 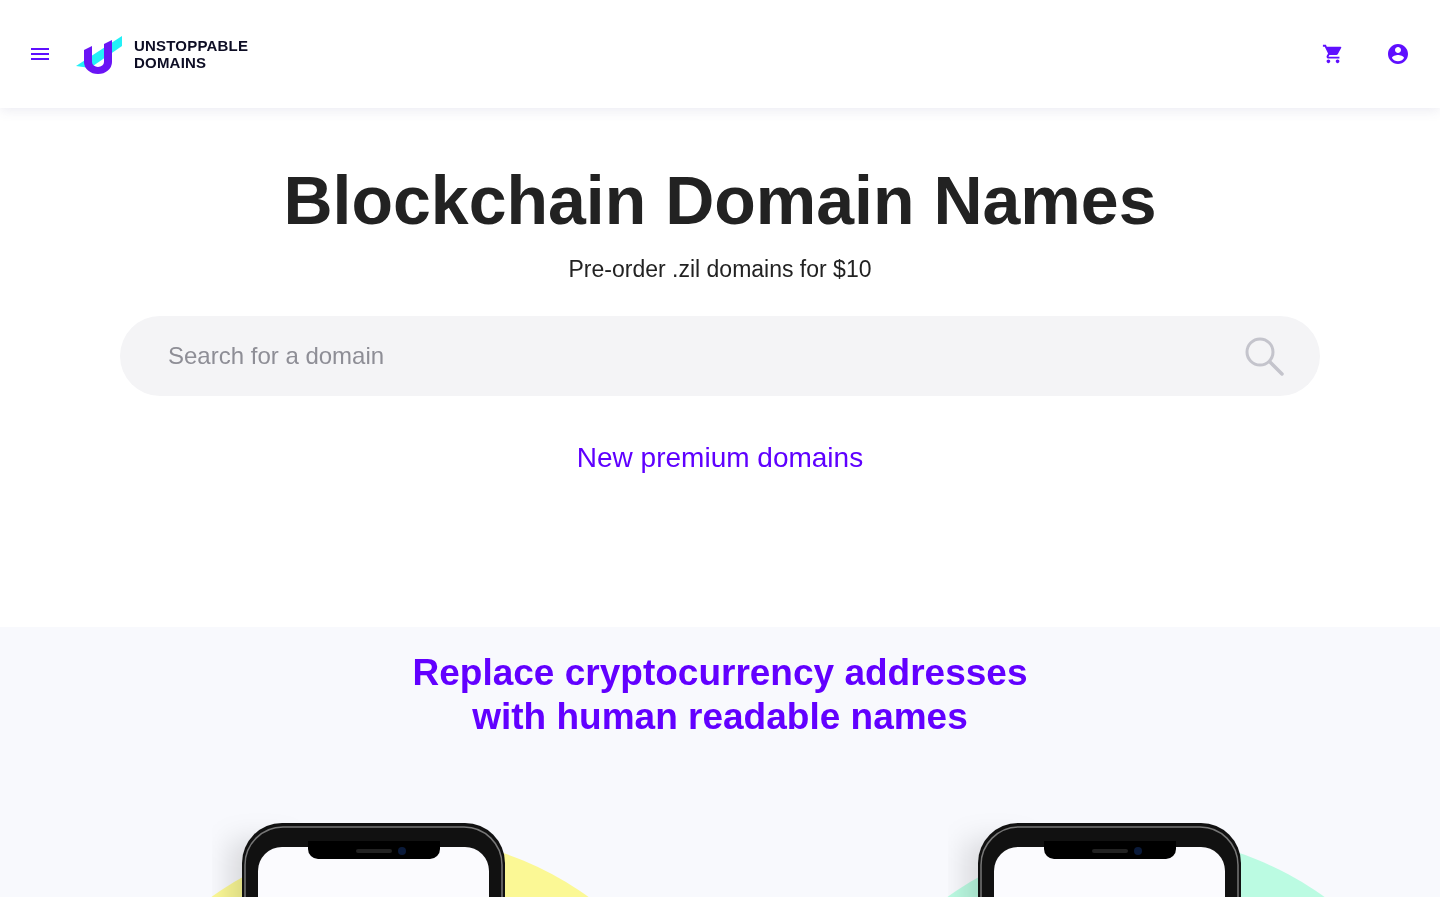 I want to click on page-title: Blockchain Domain Names, so click(x=720, y=200).